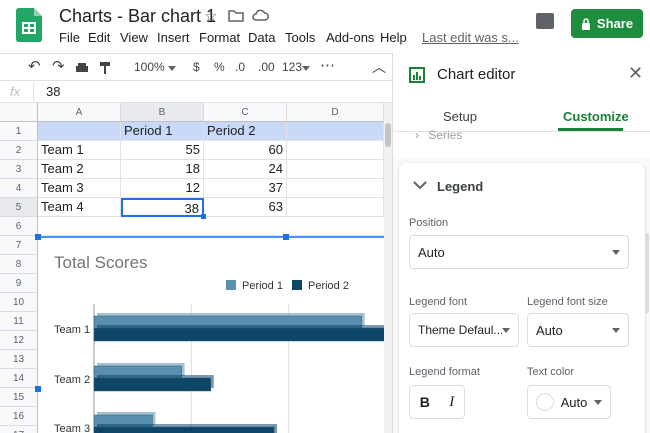 The image size is (650, 433). What do you see at coordinates (635, 73) in the screenshot?
I see `close-icon: ✕` at bounding box center [635, 73].